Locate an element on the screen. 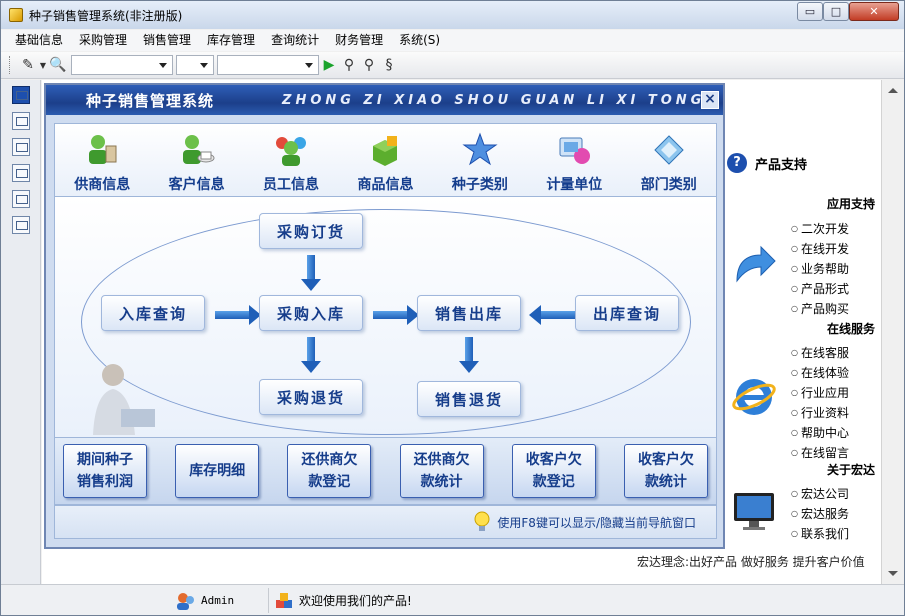 The image size is (905, 616). maximize-button: □ is located at coordinates (836, 11).